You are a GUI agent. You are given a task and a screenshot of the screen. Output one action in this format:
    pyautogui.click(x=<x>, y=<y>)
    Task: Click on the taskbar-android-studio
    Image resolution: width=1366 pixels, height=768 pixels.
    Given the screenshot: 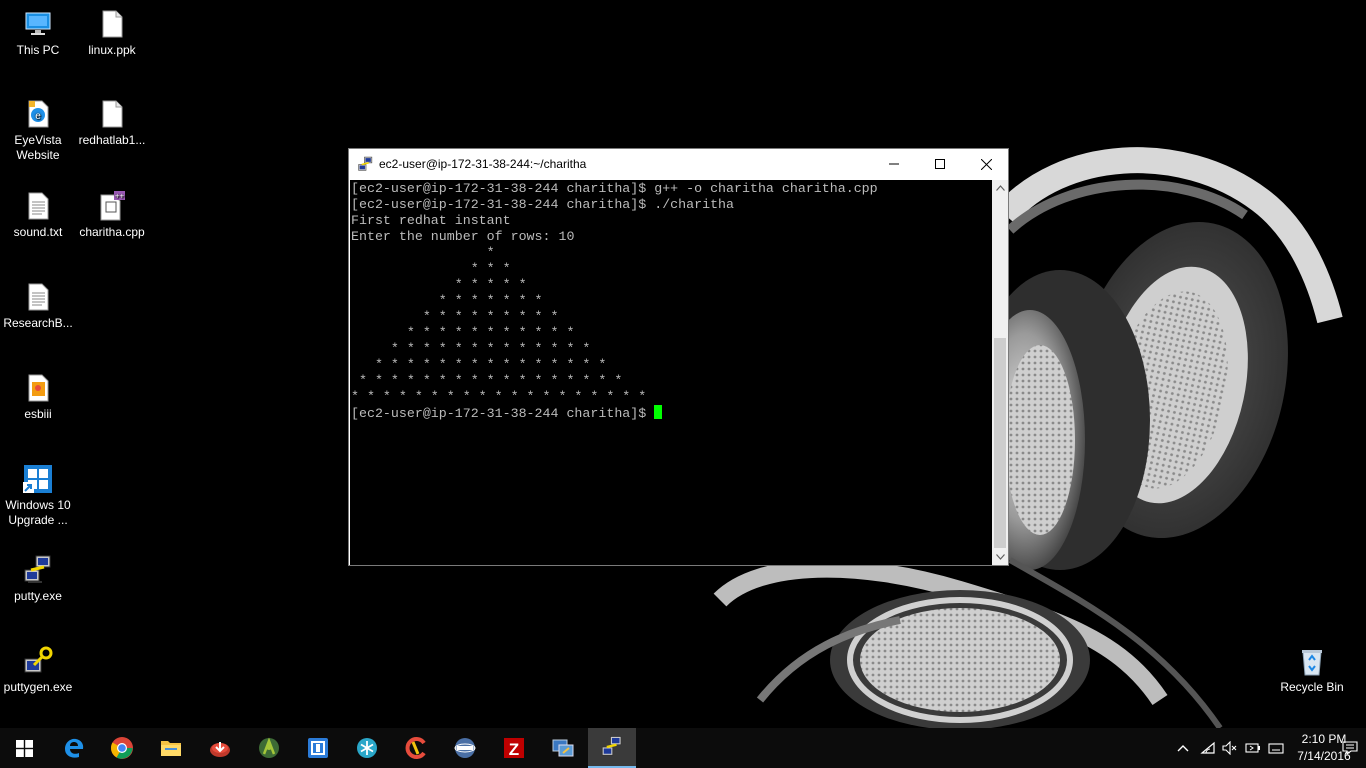 What is the action you would take?
    pyautogui.click(x=269, y=748)
    